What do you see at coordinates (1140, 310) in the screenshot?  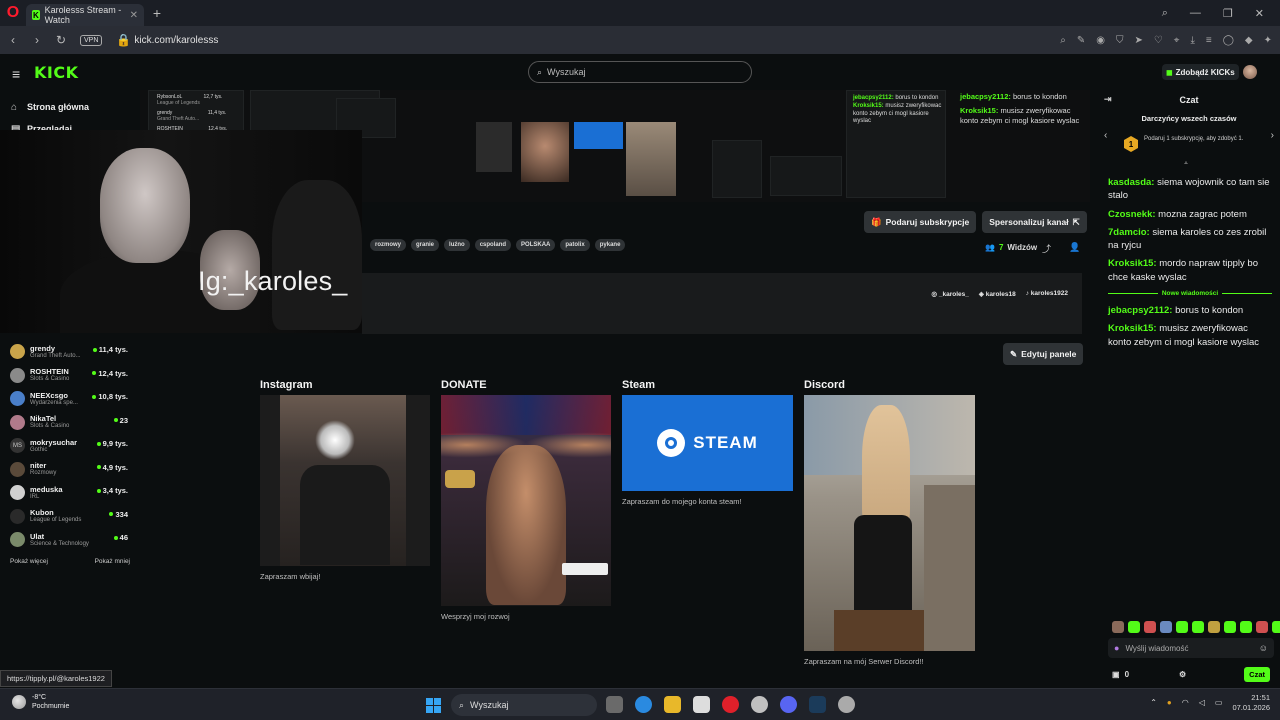 I see `chat-username: jebacpsy2112:` at bounding box center [1140, 310].